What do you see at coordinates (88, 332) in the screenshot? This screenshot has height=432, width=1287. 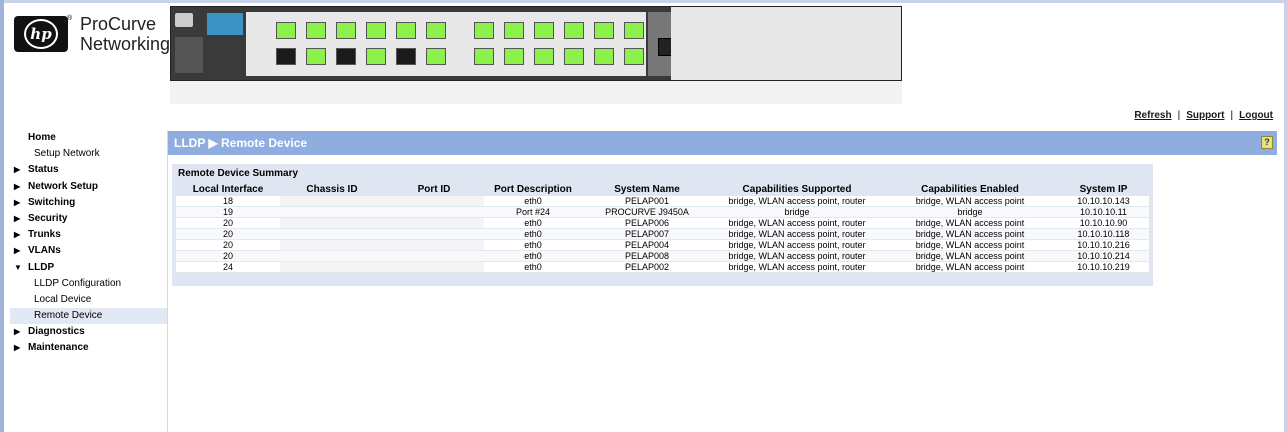 I see `sidebar-item-diagnostics: ▶ Diagnostics` at bounding box center [88, 332].